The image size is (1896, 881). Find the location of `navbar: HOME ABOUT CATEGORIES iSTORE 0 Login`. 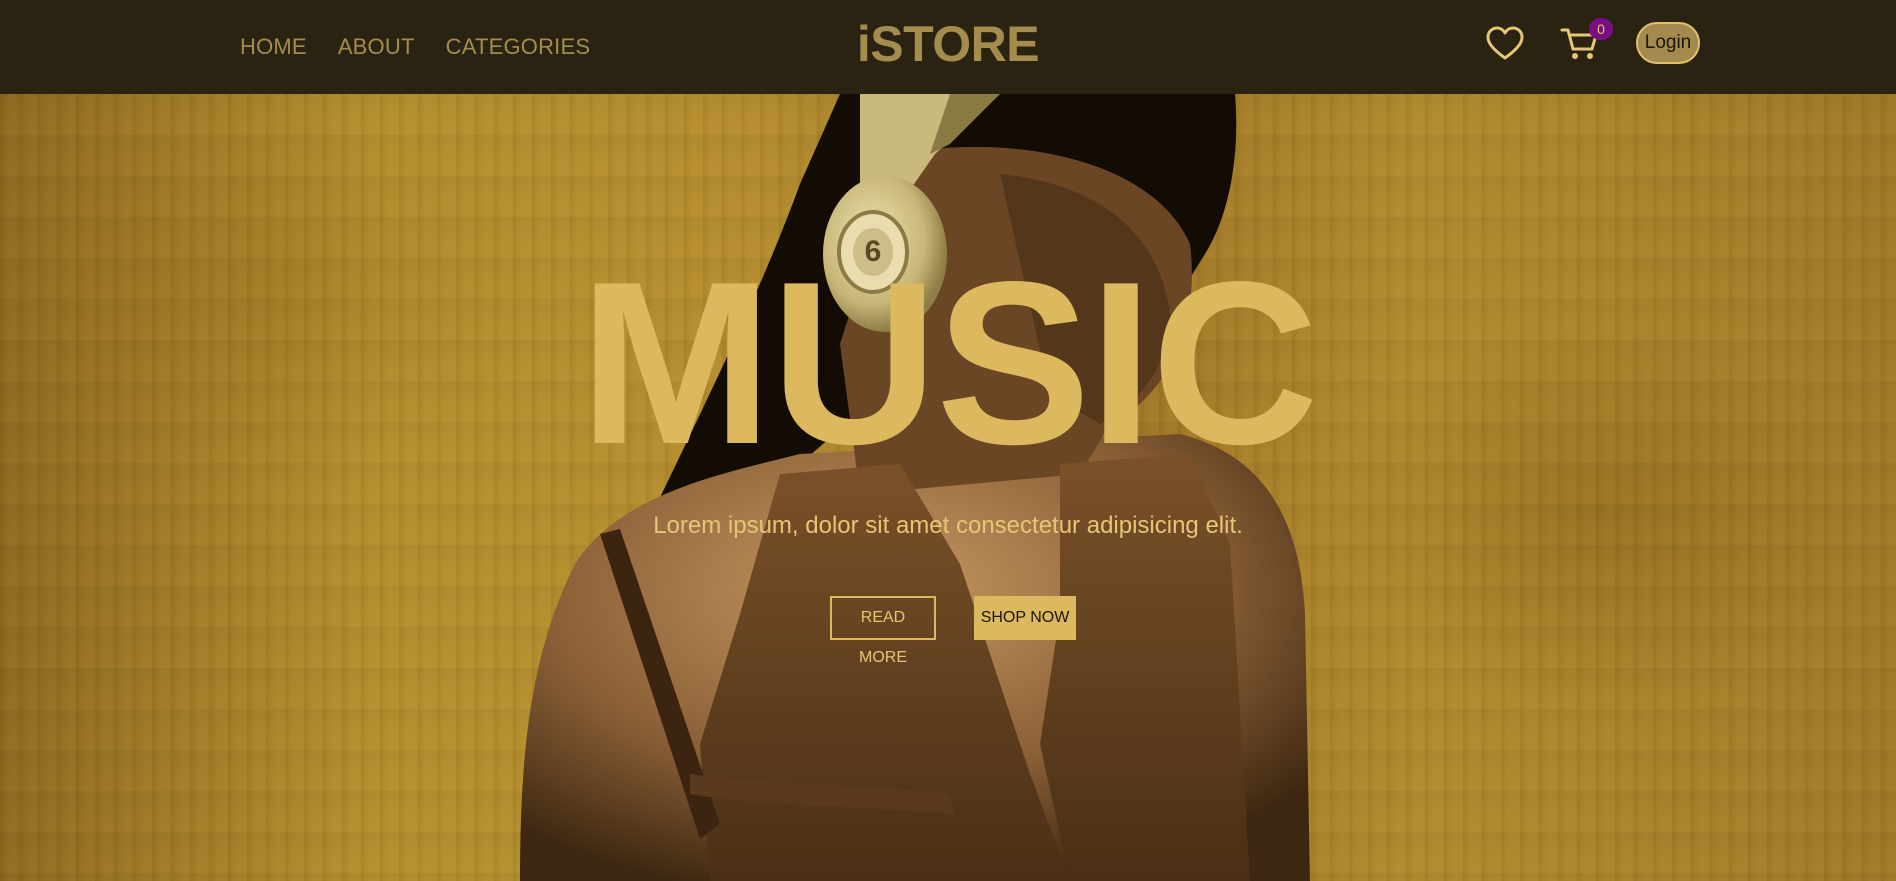

navbar: HOME ABOUT CATEGORIES iSTORE 0 Login is located at coordinates (948, 47).